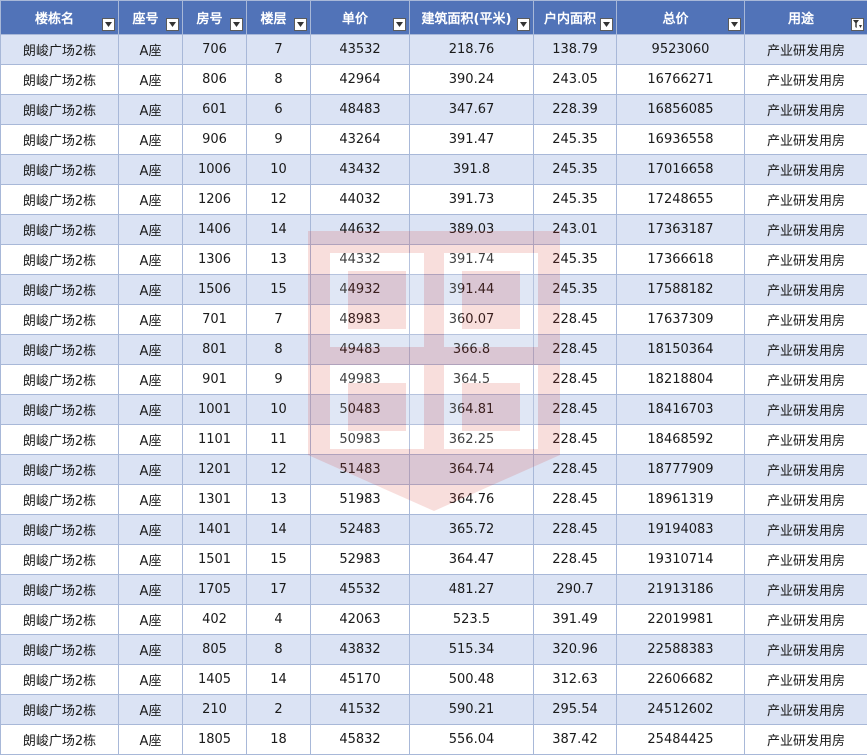 The height and width of the screenshot is (755, 867). I want to click on table-cell: 391.47, so click(472, 140).